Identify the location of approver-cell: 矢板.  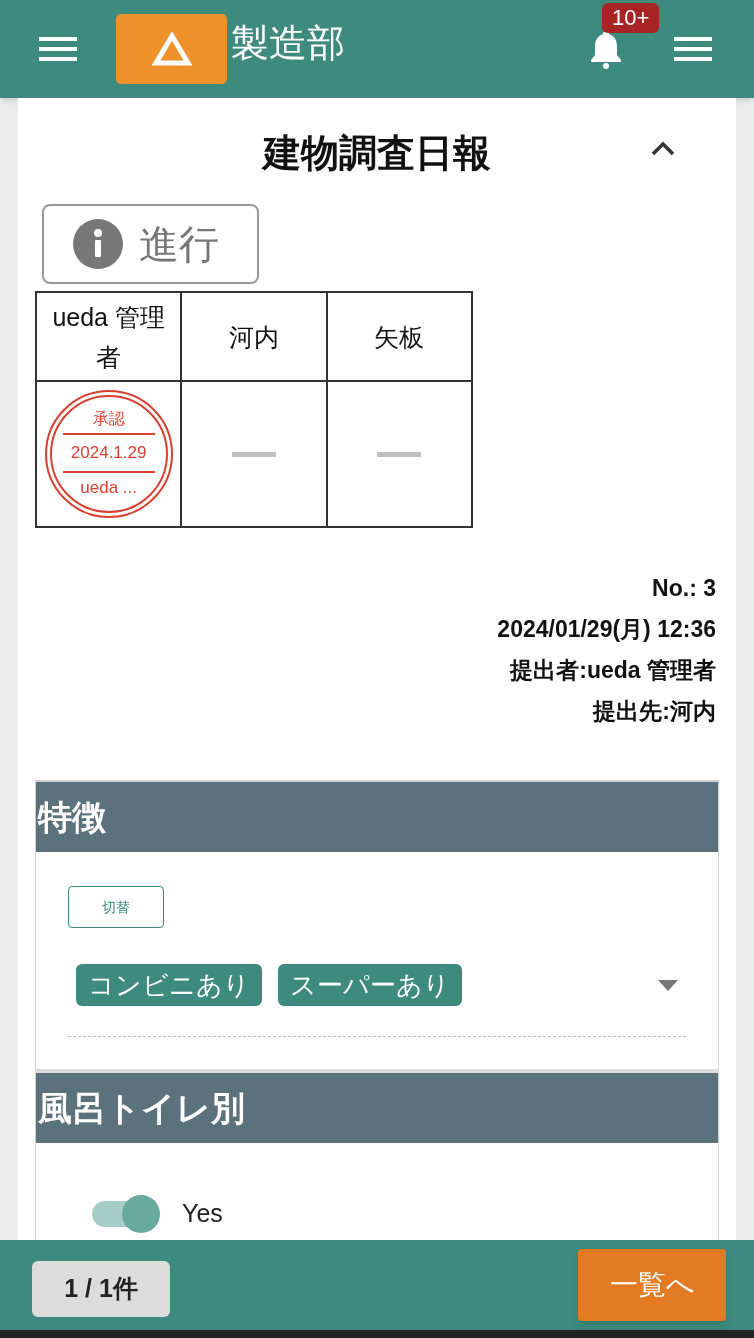
(399, 337).